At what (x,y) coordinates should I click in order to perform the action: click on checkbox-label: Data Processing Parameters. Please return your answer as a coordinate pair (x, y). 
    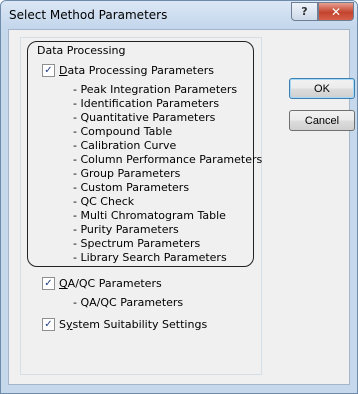
    Looking at the image, I should click on (136, 70).